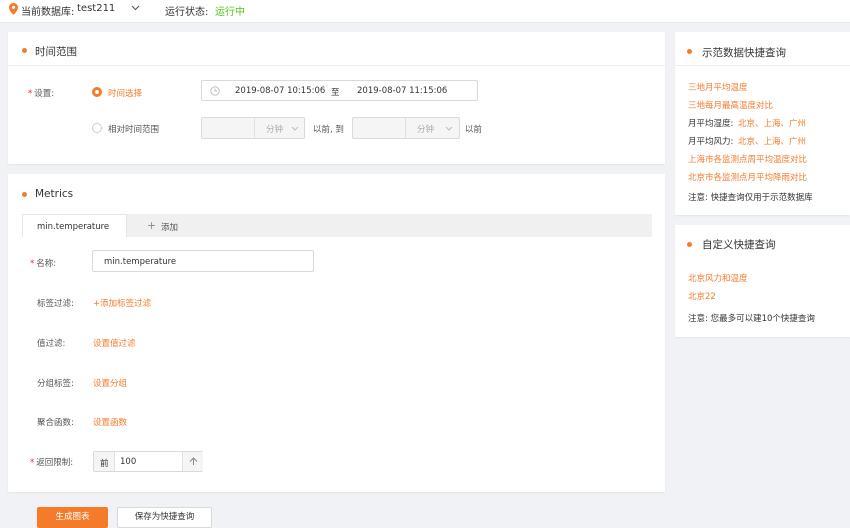 The height and width of the screenshot is (528, 850). What do you see at coordinates (253, 128) in the screenshot?
I see `relative-start-input: 分钟` at bounding box center [253, 128].